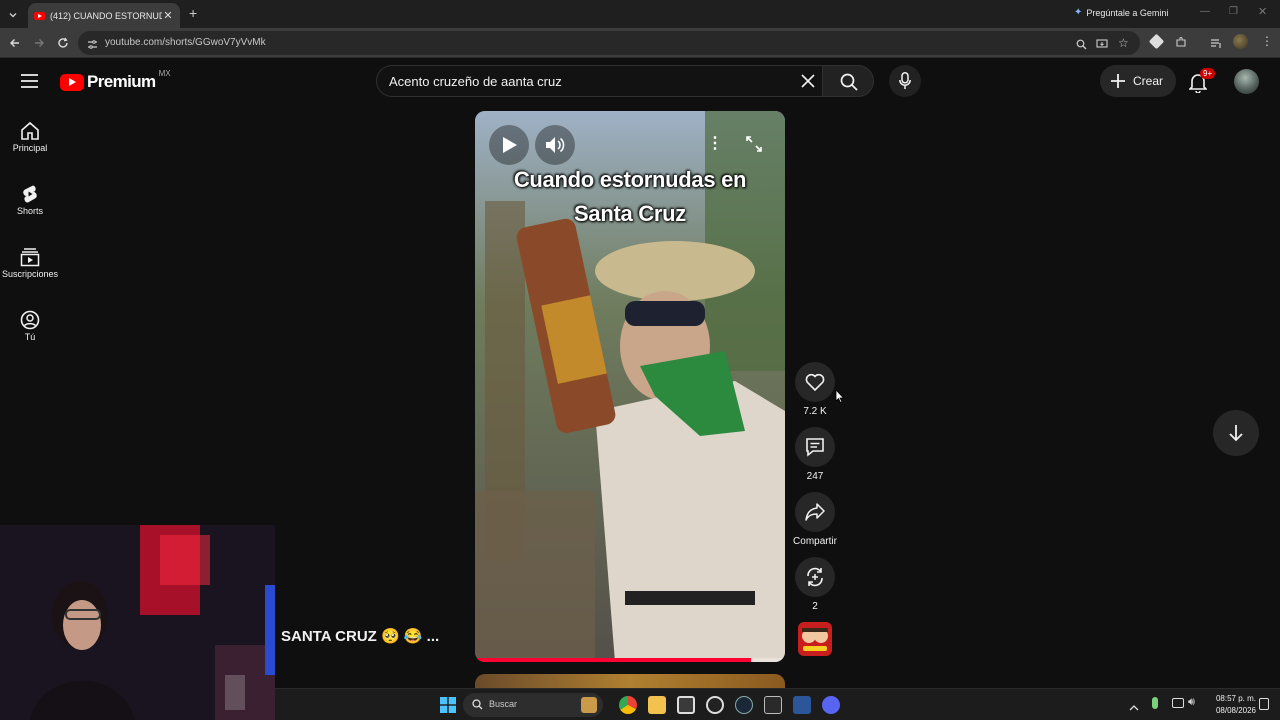 The image size is (1280, 720). Describe the element at coordinates (63, 45) in the screenshot. I see `reload-icon` at that location.